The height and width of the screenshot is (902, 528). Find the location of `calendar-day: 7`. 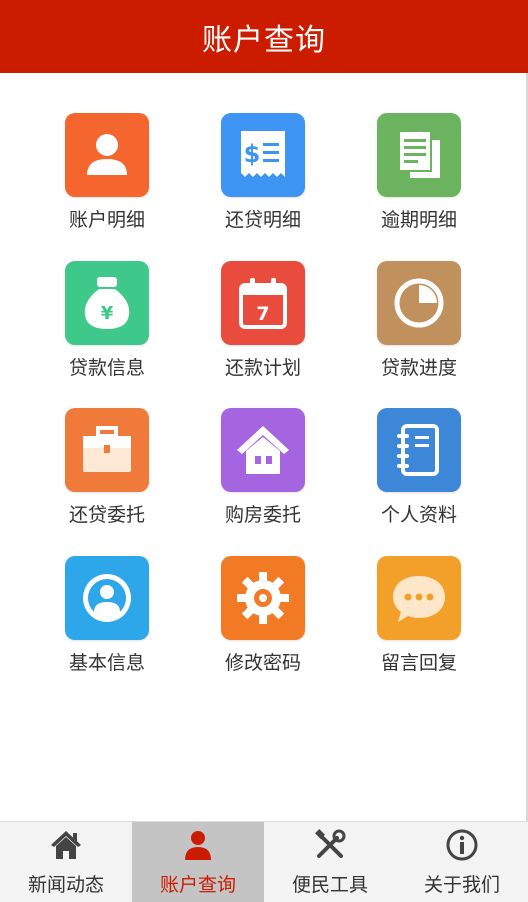

calendar-day: 7 is located at coordinates (262, 314).